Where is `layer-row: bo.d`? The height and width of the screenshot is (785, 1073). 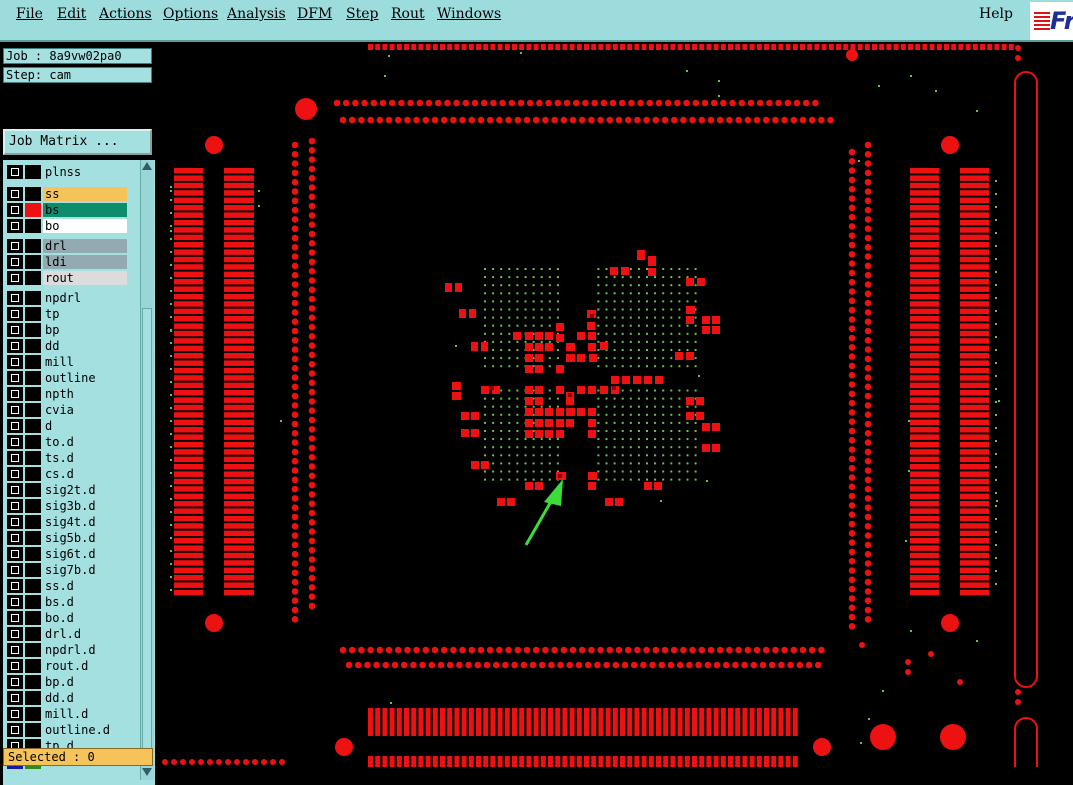
layer-row: bo.d is located at coordinates (67, 618).